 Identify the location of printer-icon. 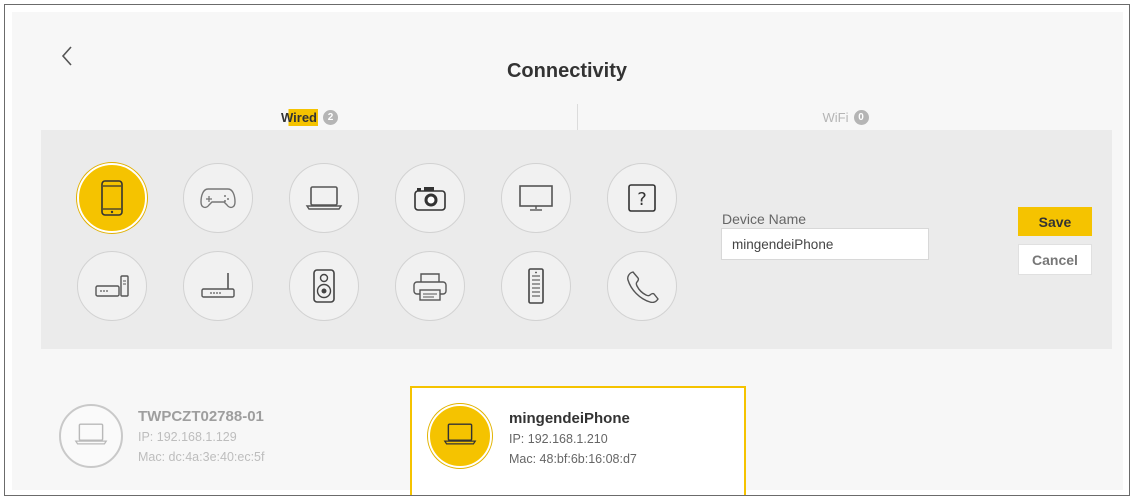
(430, 286).